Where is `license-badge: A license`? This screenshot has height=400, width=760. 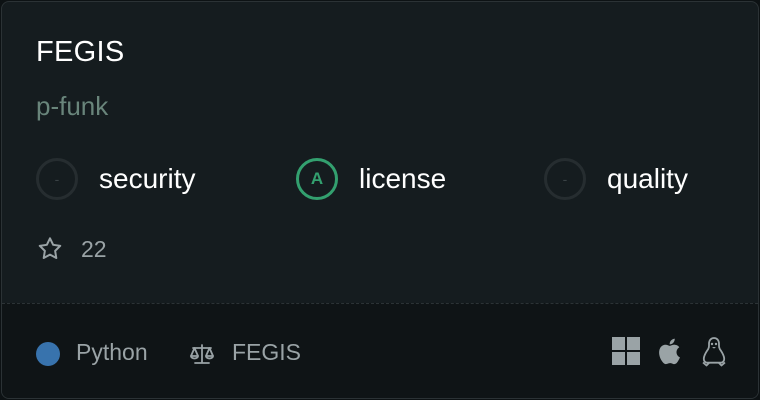
license-badge: A license is located at coordinates (371, 179).